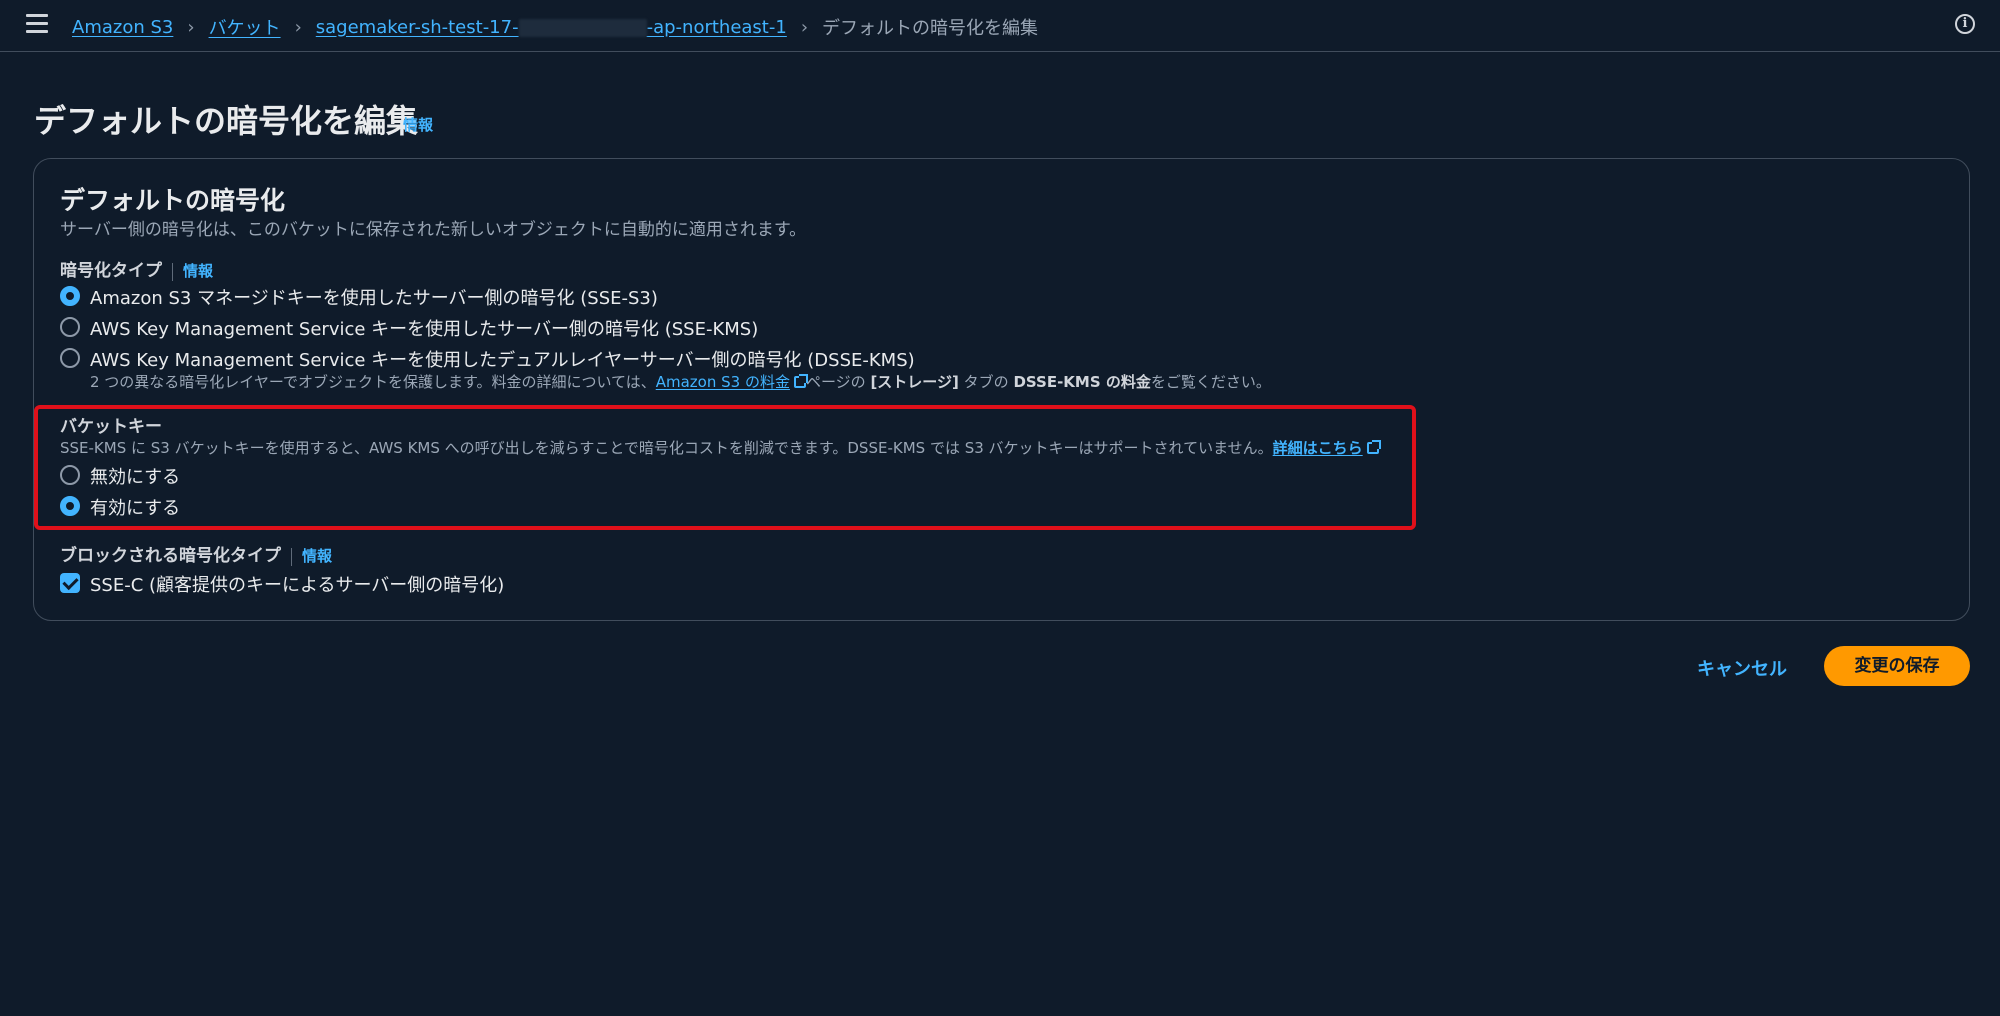  Describe the element at coordinates (1965, 24) in the screenshot. I see `info-icon: i` at that location.